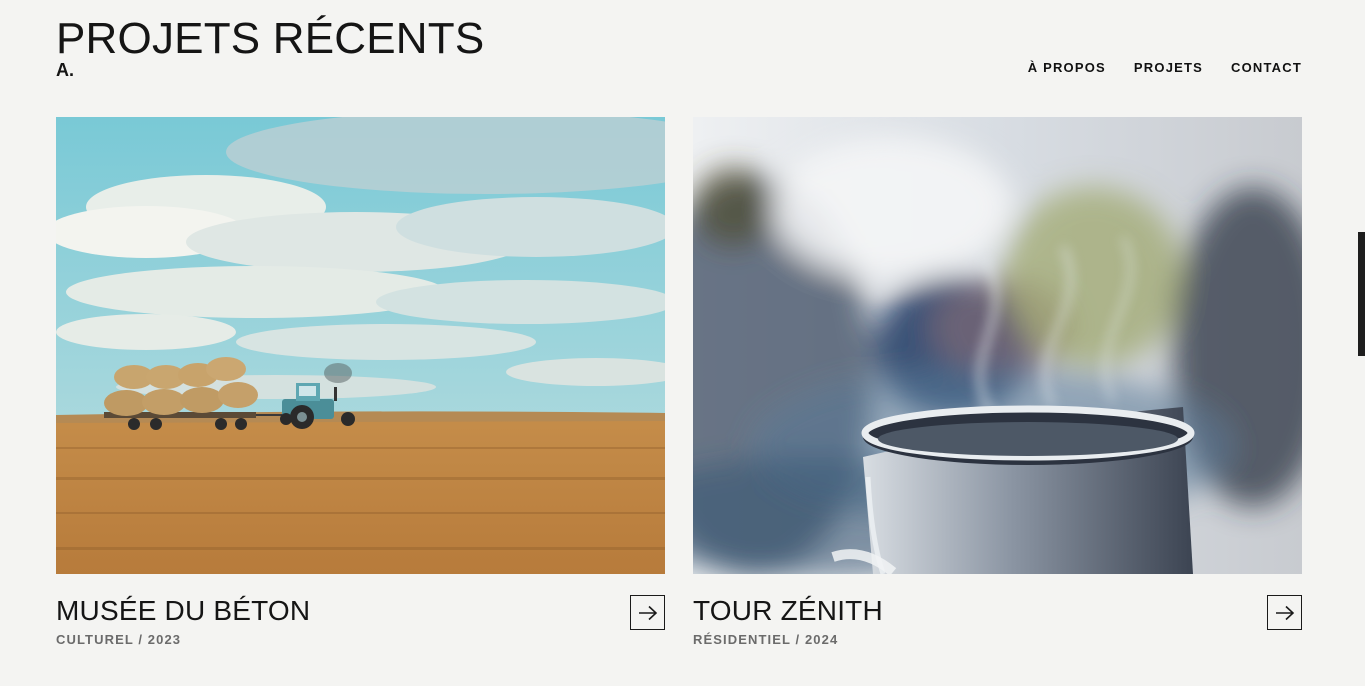  Describe the element at coordinates (1266, 68) in the screenshot. I see `nav-item-contact: CONTACT` at that location.